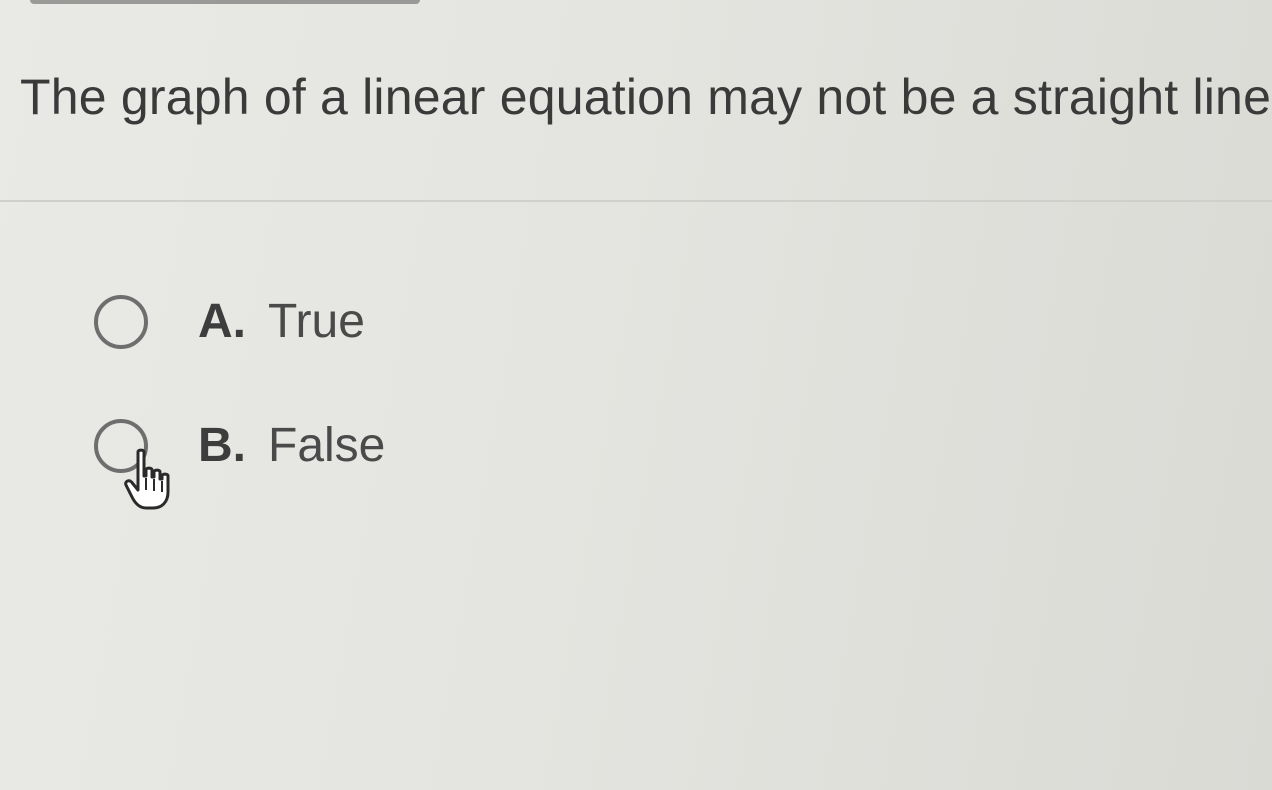 The width and height of the screenshot is (1272, 790). Describe the element at coordinates (147, 479) in the screenshot. I see `hand-pointer-icon` at that location.